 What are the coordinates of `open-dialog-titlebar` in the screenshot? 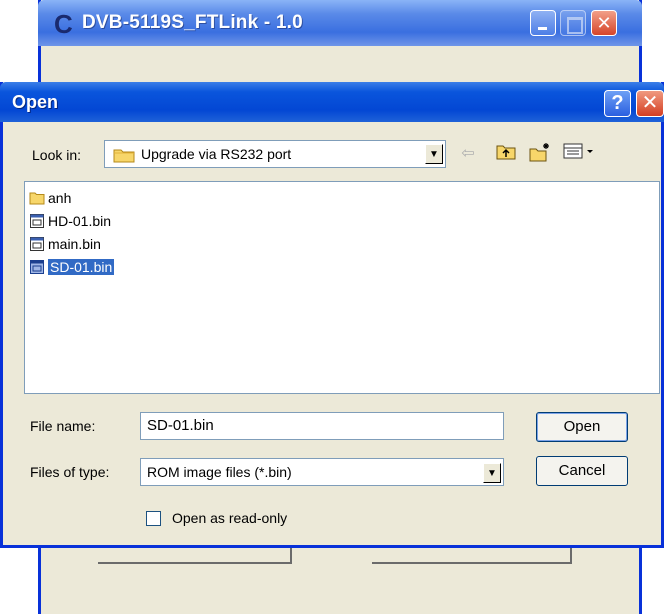 It's located at (332, 102).